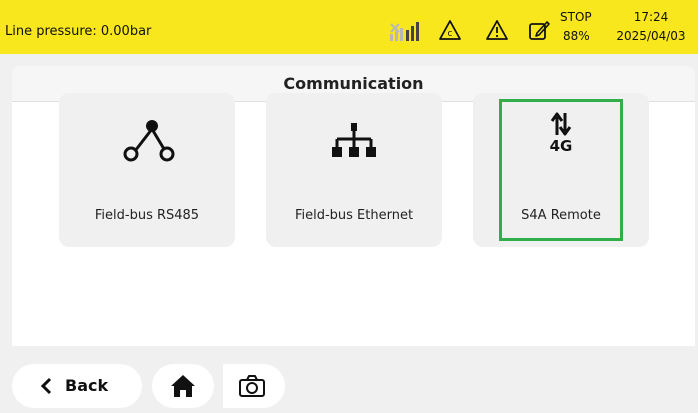 This screenshot has height=413, width=698. I want to click on rs485-network-icon, so click(149, 141).